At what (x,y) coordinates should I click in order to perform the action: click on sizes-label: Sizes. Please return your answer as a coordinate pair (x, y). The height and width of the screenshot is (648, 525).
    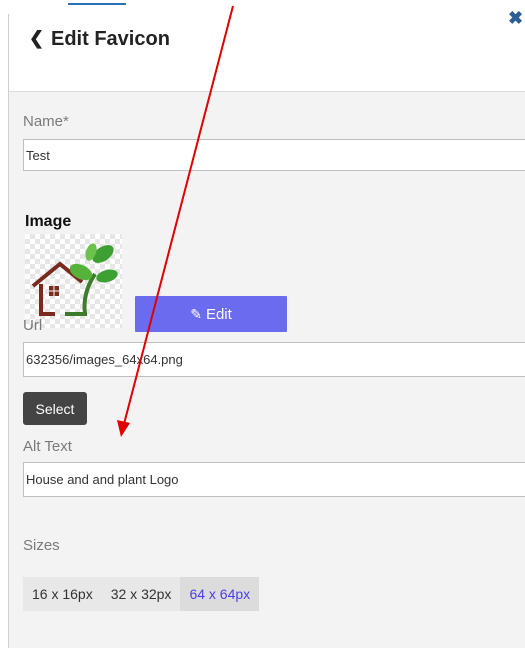
    Looking at the image, I should click on (41, 545).